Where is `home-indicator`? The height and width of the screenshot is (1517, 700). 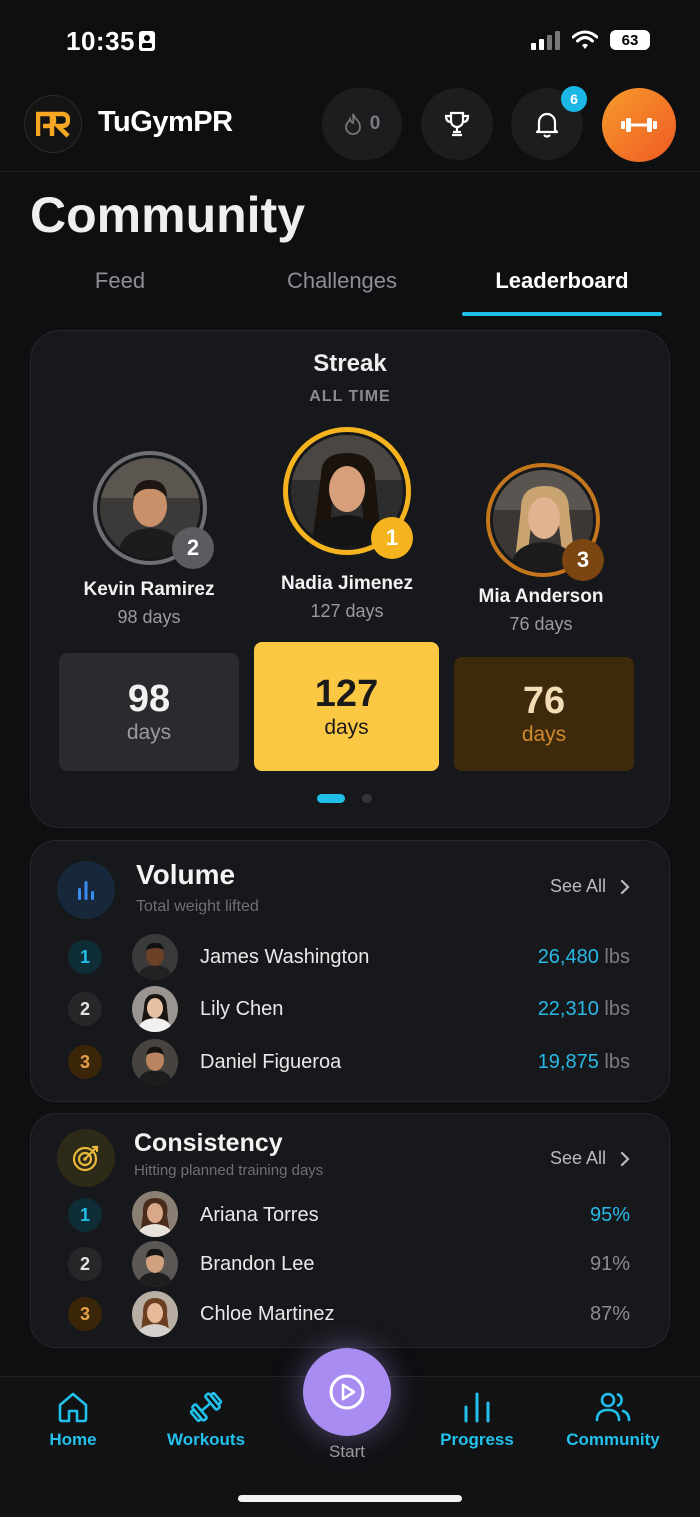 home-indicator is located at coordinates (350, 1498).